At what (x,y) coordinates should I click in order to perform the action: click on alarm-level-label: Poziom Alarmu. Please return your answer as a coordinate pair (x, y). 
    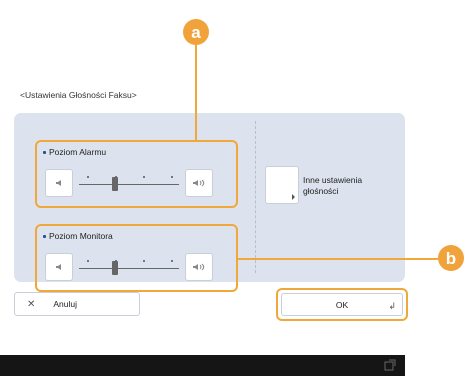
    Looking at the image, I should click on (74, 152).